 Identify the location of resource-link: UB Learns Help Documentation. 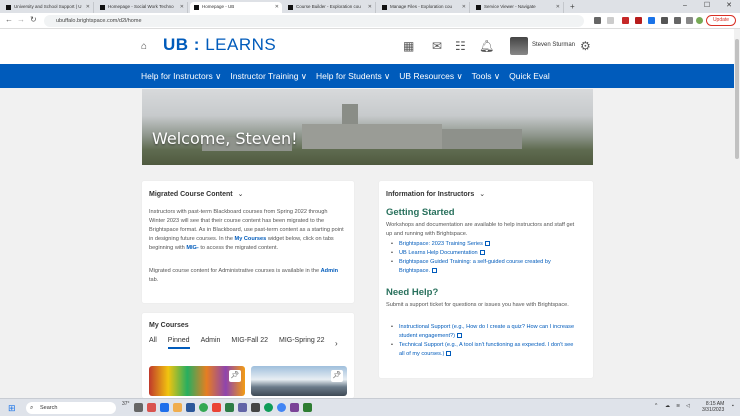
(484, 253).